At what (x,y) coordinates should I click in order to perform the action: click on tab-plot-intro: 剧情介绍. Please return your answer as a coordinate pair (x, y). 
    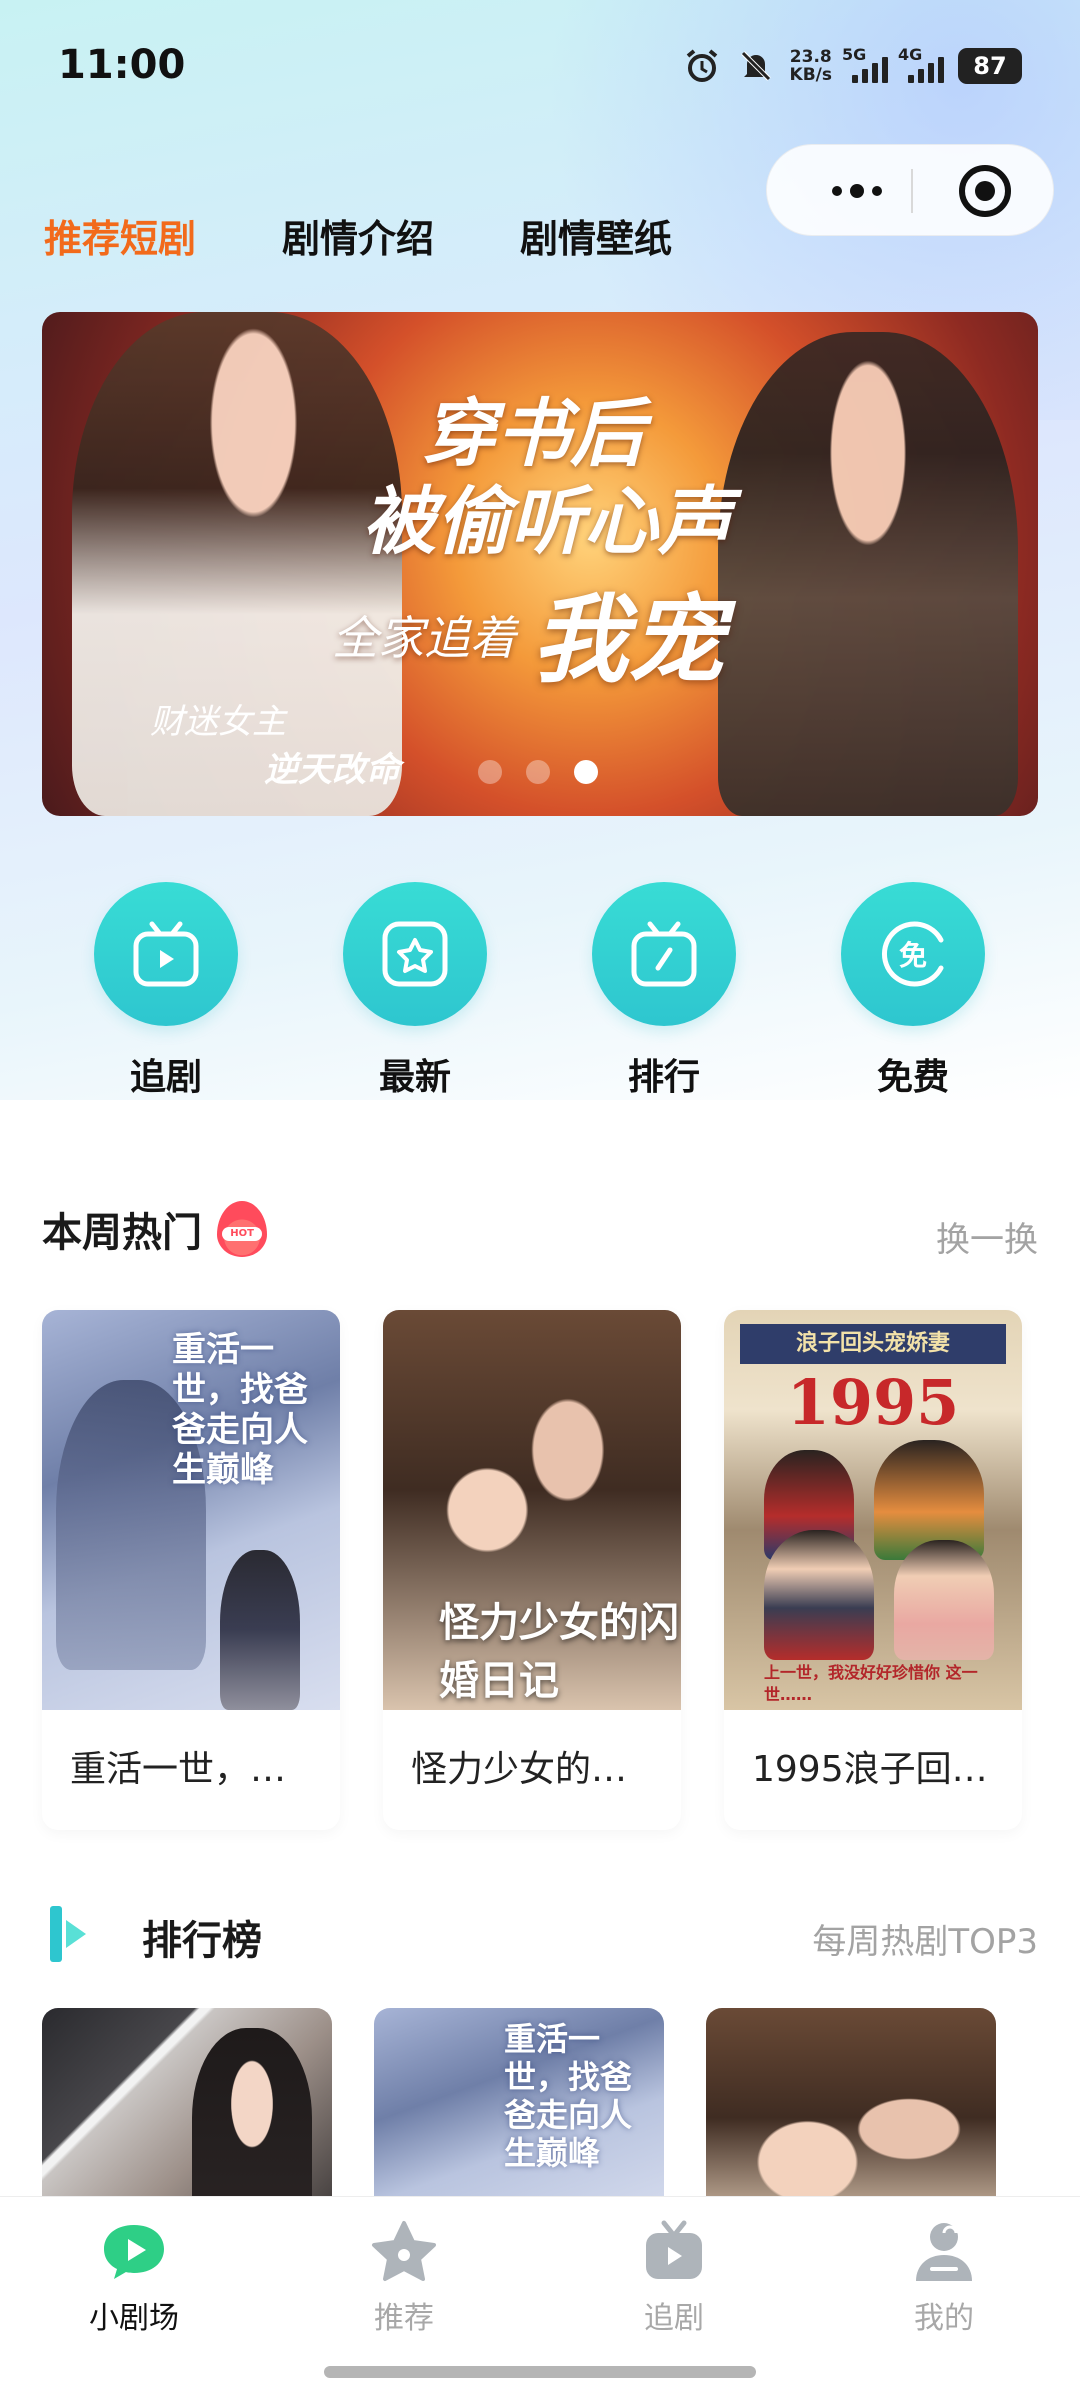
    Looking at the image, I should click on (358, 235).